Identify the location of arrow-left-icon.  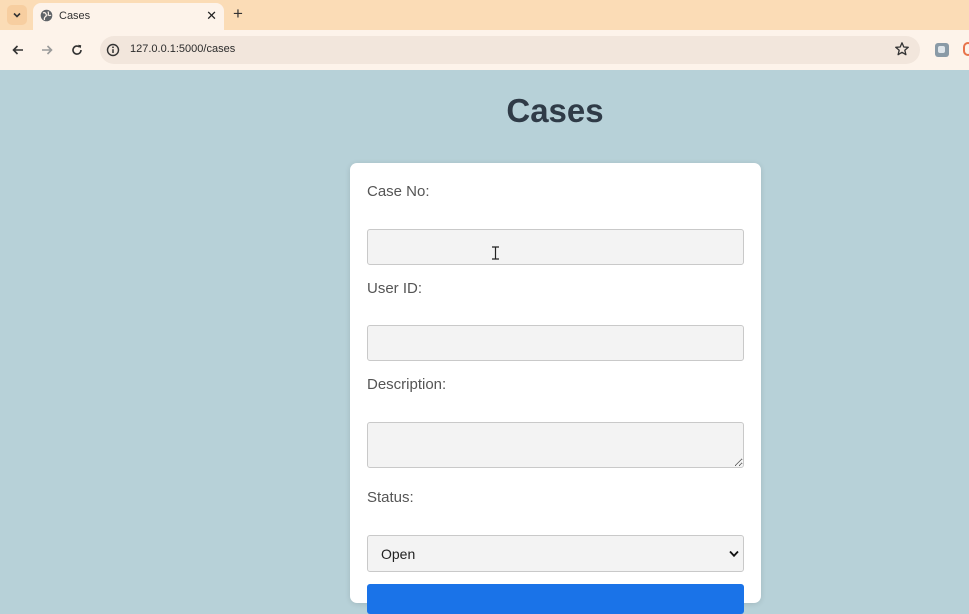
(17, 50).